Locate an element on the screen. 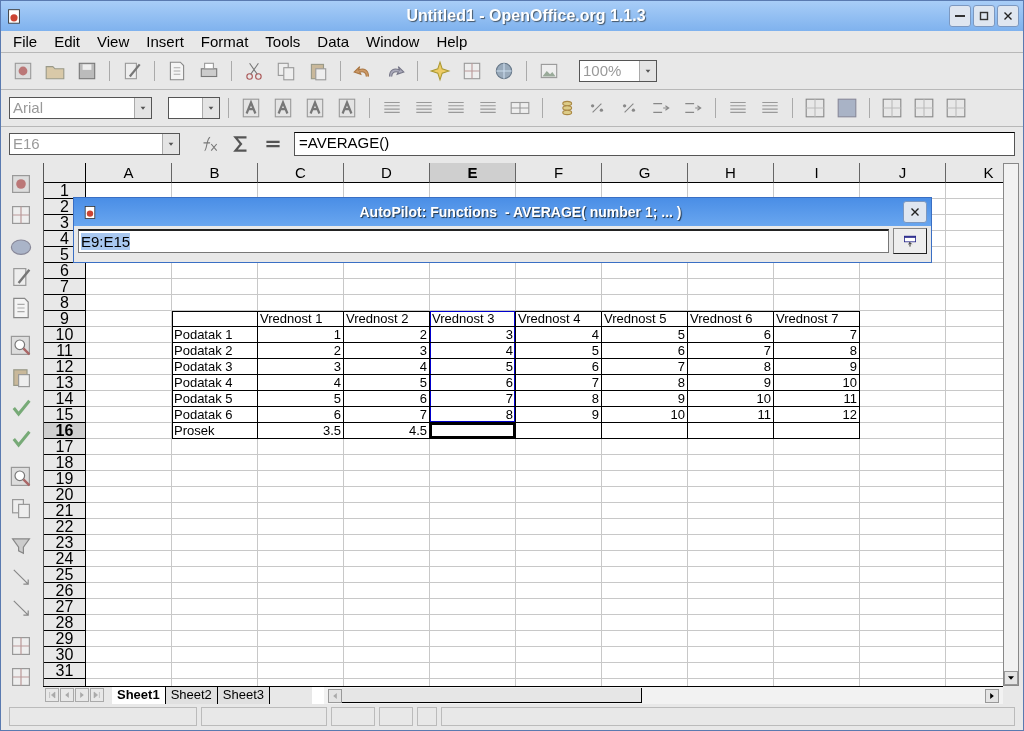 The image size is (1024, 731). expand-button is located at coordinates (910, 241).